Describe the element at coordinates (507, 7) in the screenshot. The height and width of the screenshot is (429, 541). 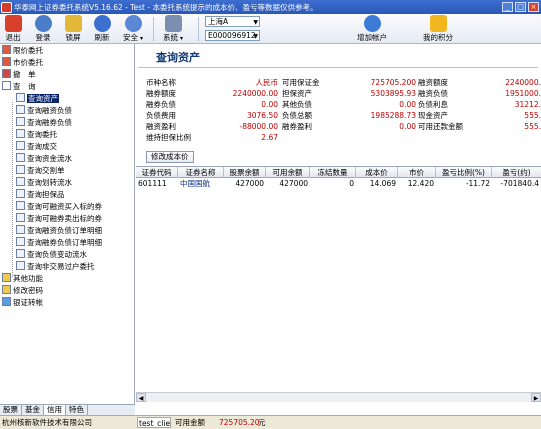
I see `minimize-button: _` at that location.